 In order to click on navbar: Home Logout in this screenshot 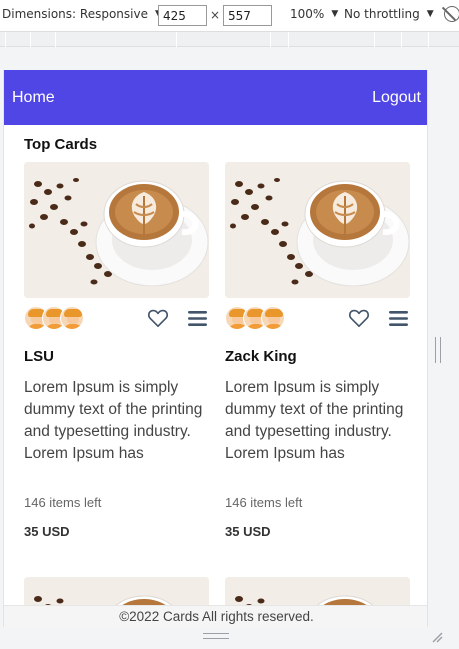, I will do `click(215, 97)`.